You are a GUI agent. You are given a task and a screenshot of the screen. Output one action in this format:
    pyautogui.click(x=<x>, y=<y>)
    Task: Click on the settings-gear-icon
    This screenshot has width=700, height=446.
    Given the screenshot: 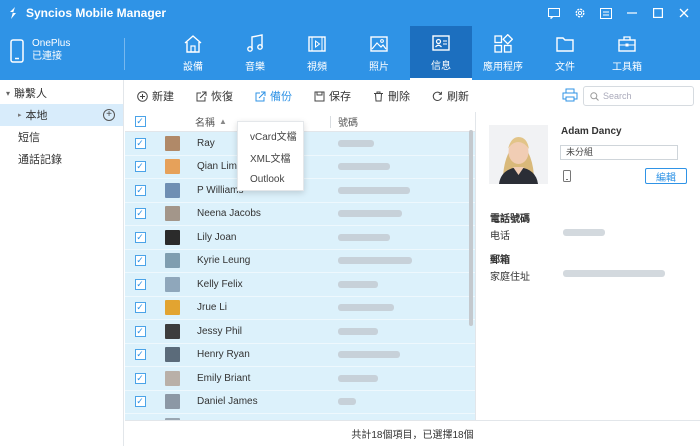 What is the action you would take?
    pyautogui.click(x=580, y=13)
    